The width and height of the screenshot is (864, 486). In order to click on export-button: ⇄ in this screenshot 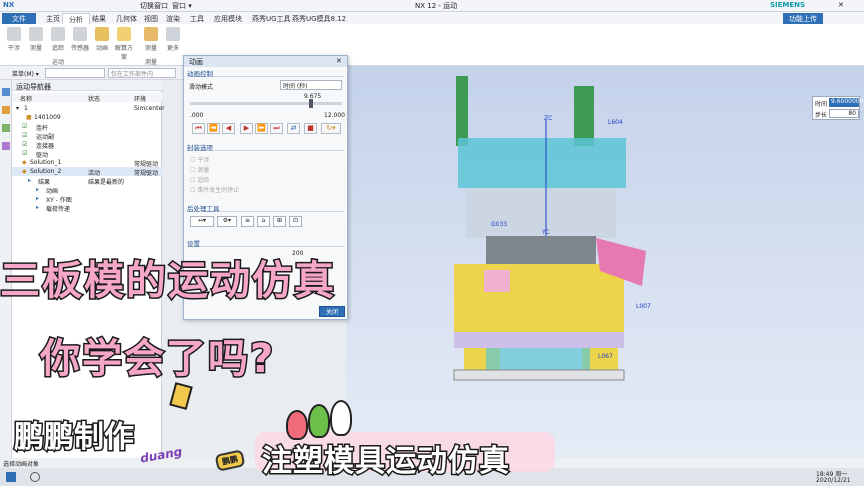, I will do `click(293, 128)`.